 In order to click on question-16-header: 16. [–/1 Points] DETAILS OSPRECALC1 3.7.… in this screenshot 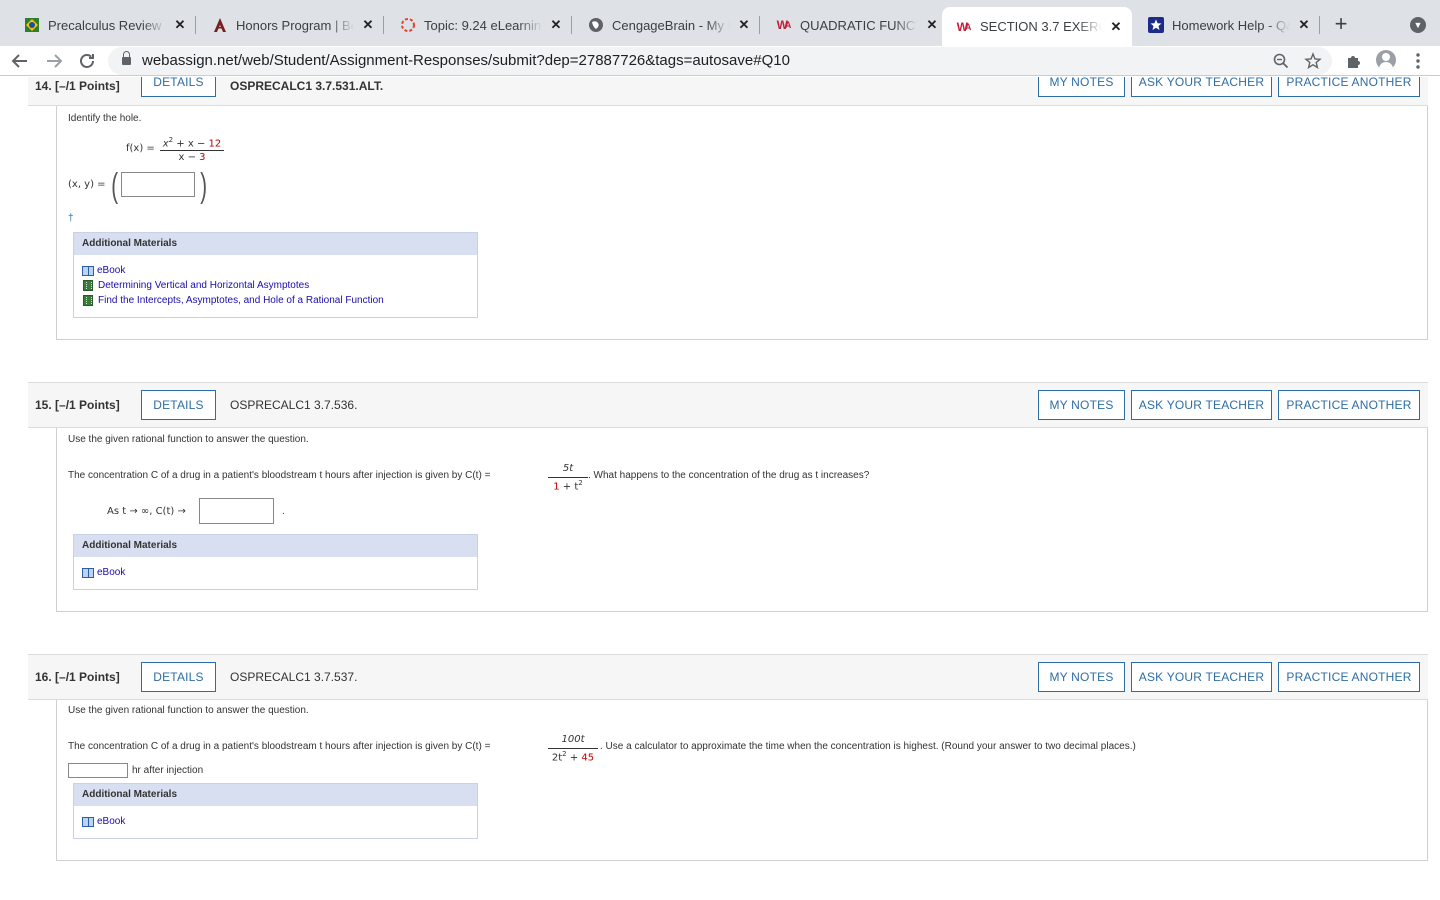, I will do `click(728, 677)`.